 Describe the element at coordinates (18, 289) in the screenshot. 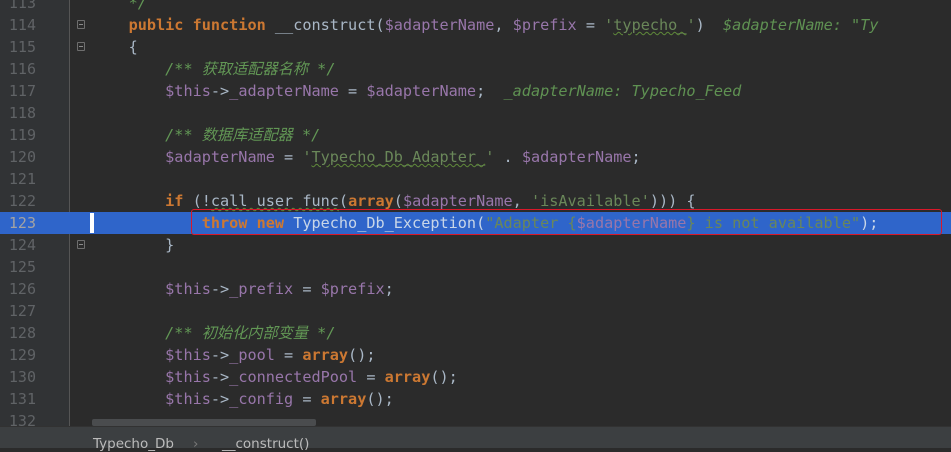

I see `line-number: 126` at that location.